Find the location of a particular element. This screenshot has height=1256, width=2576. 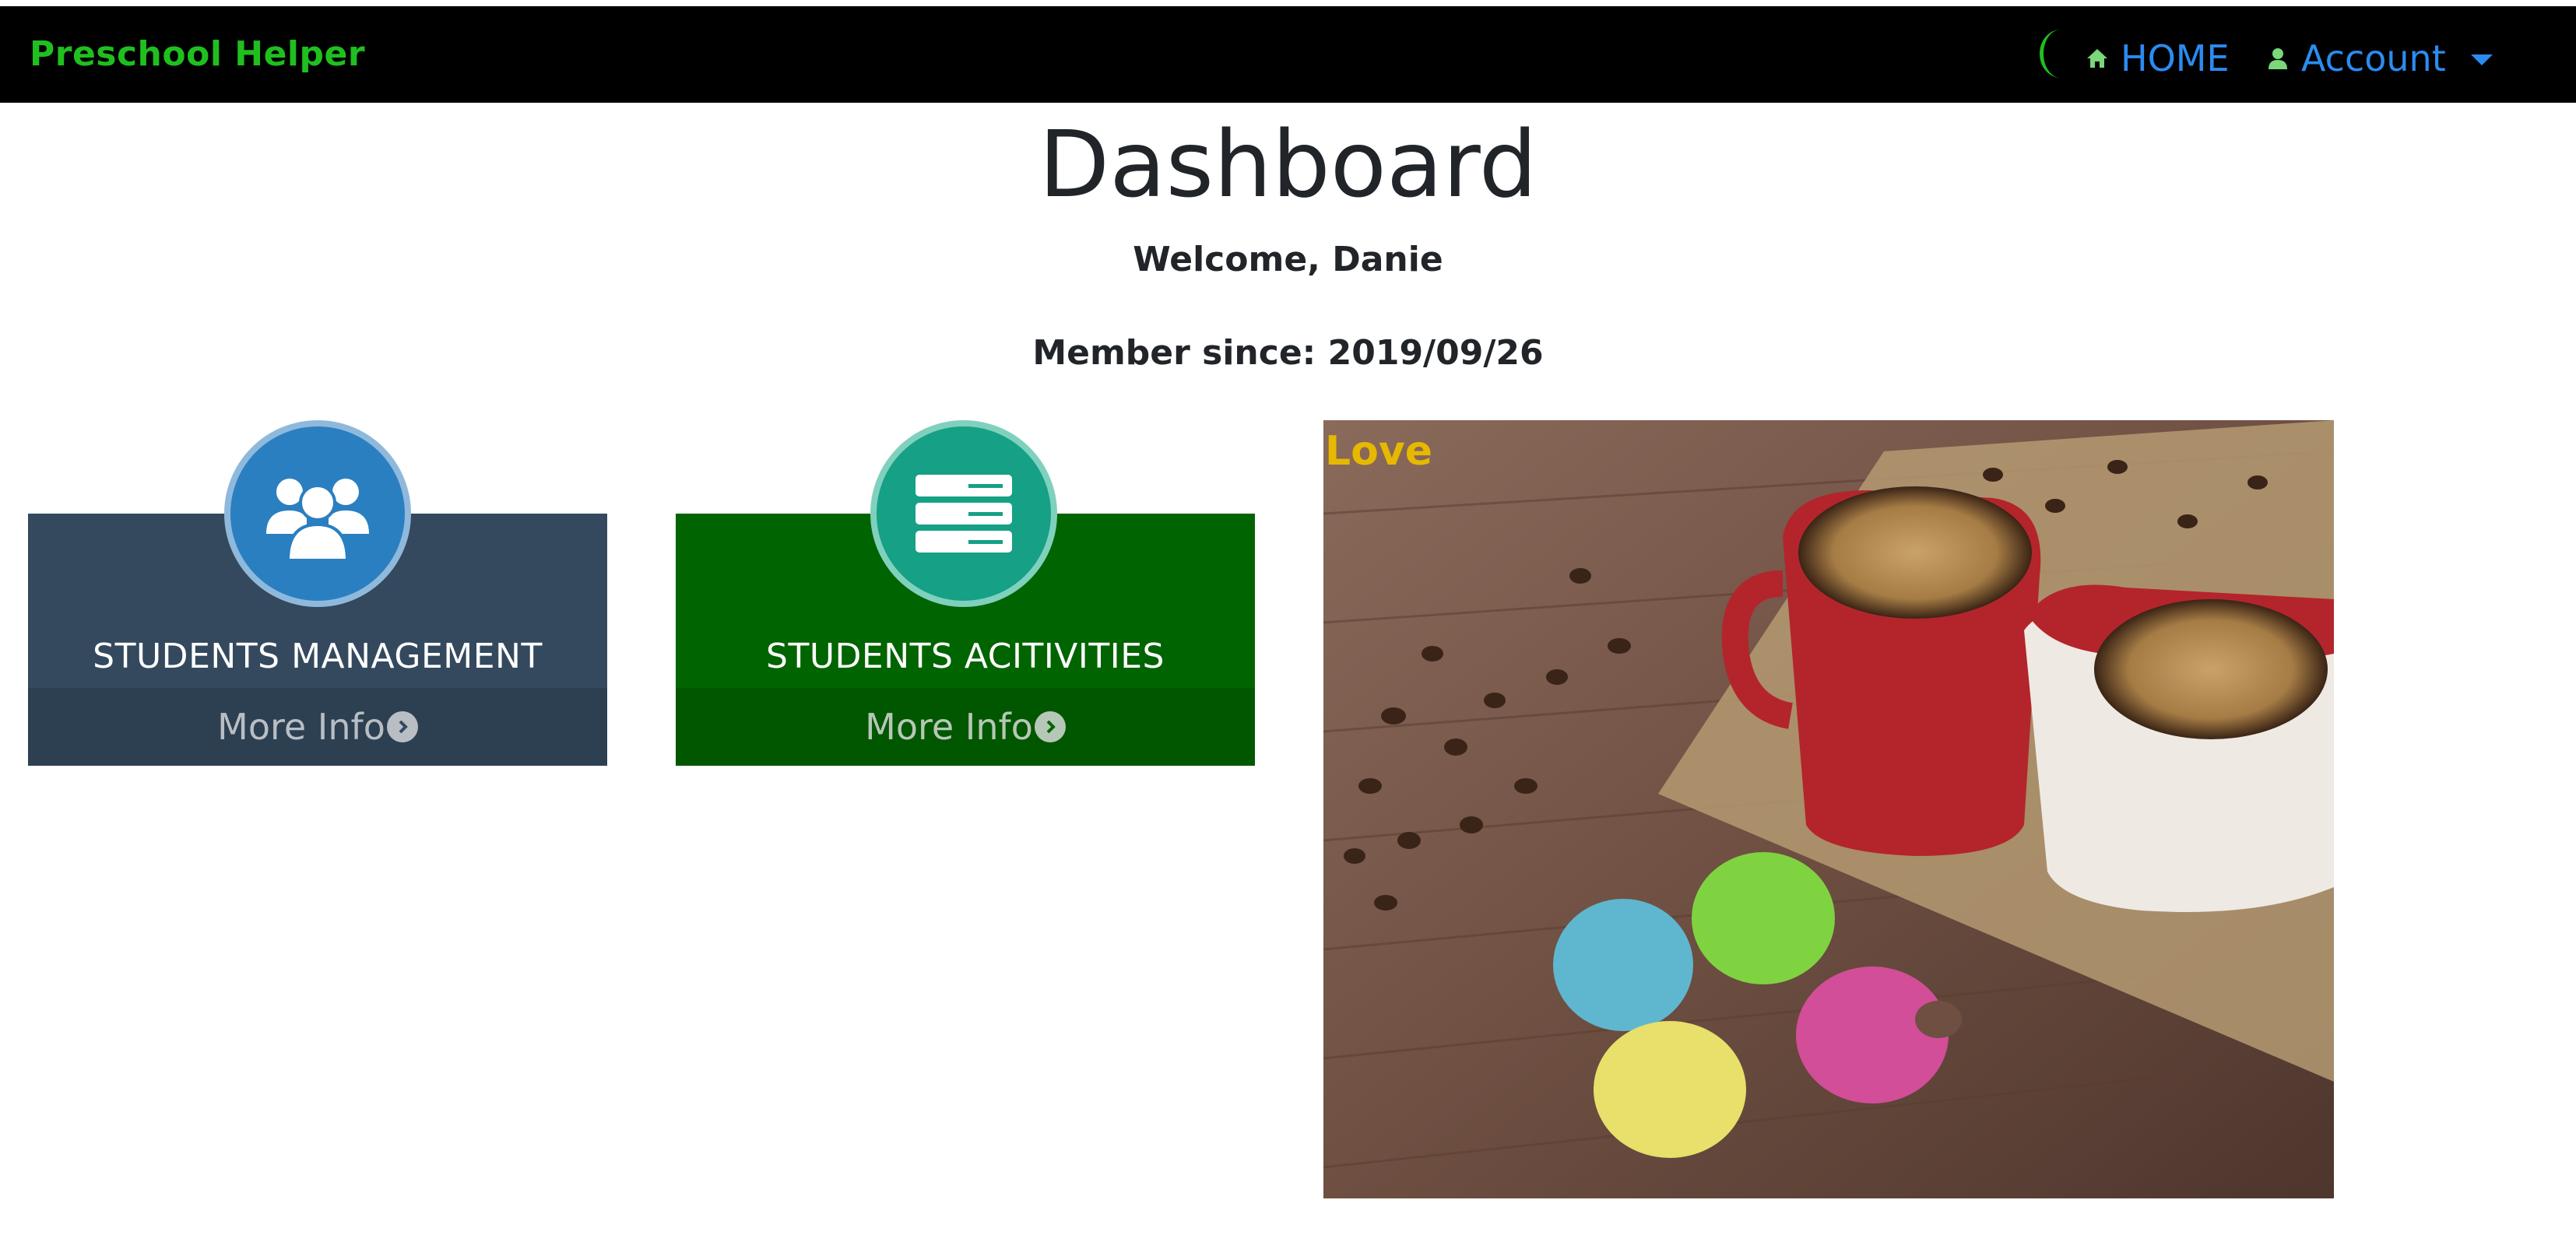

card-label: STUDENTS MANAGEMENT is located at coordinates (318, 656).